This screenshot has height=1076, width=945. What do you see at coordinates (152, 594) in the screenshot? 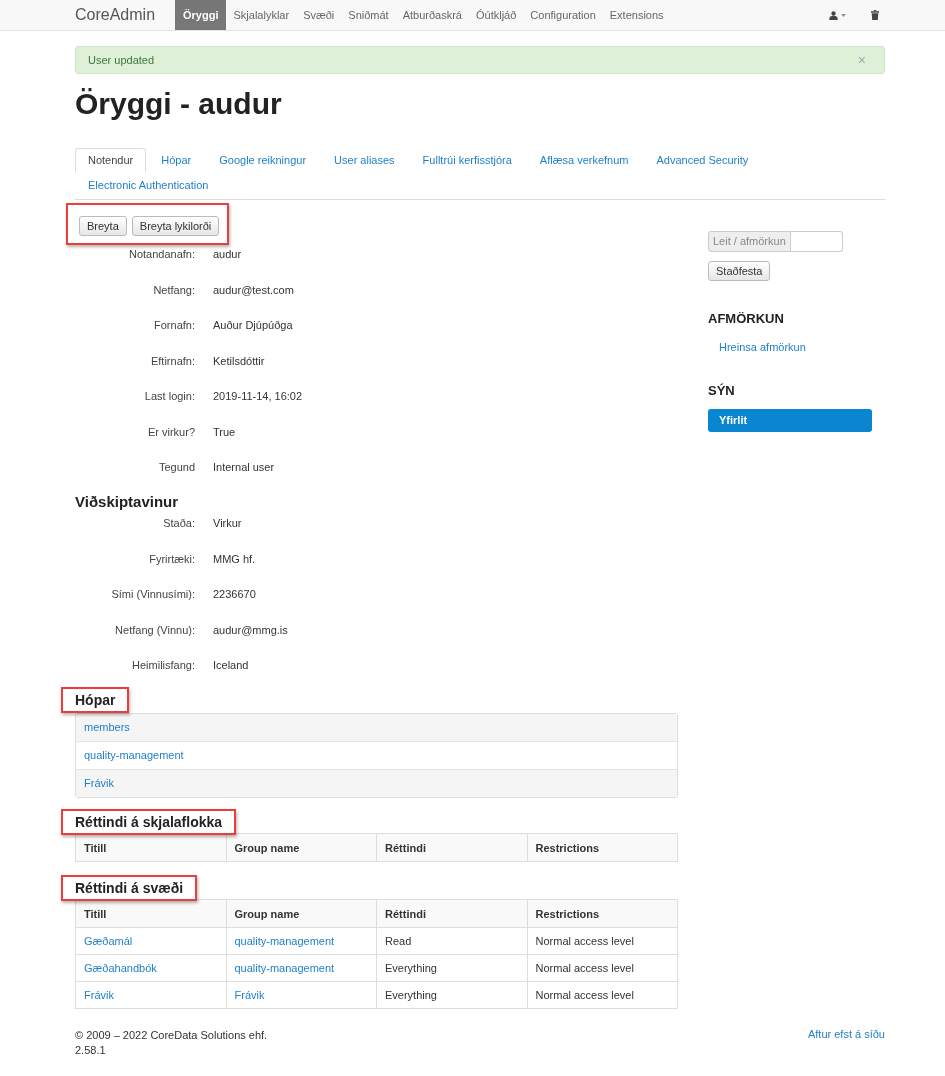
I see `field-label: Sími (Vinnusími):` at bounding box center [152, 594].